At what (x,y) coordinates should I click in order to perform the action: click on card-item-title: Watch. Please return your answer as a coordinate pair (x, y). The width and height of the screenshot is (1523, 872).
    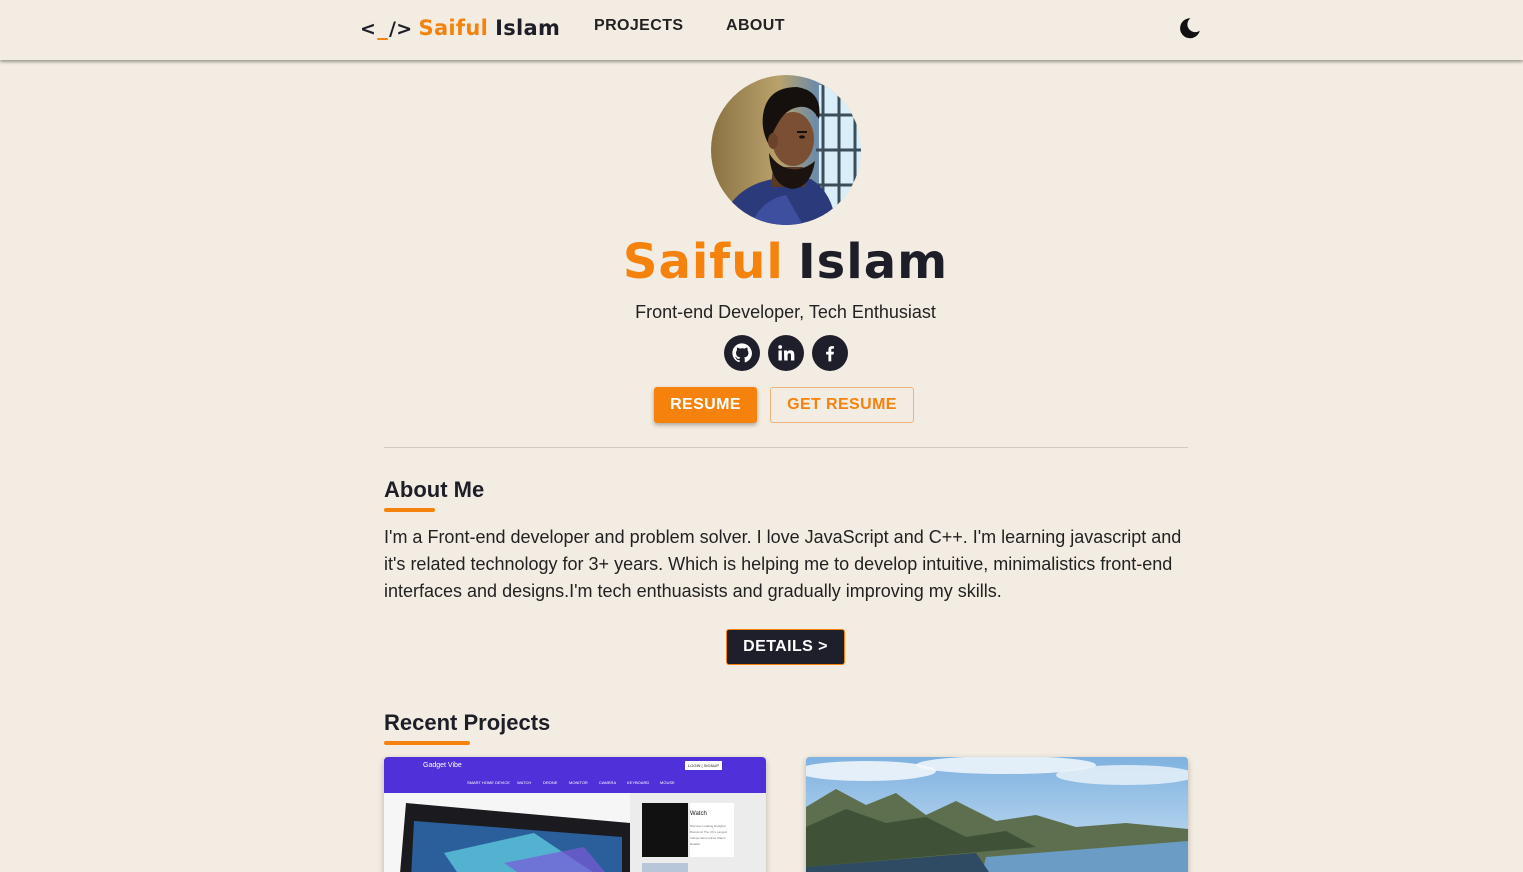
    Looking at the image, I should click on (698, 814).